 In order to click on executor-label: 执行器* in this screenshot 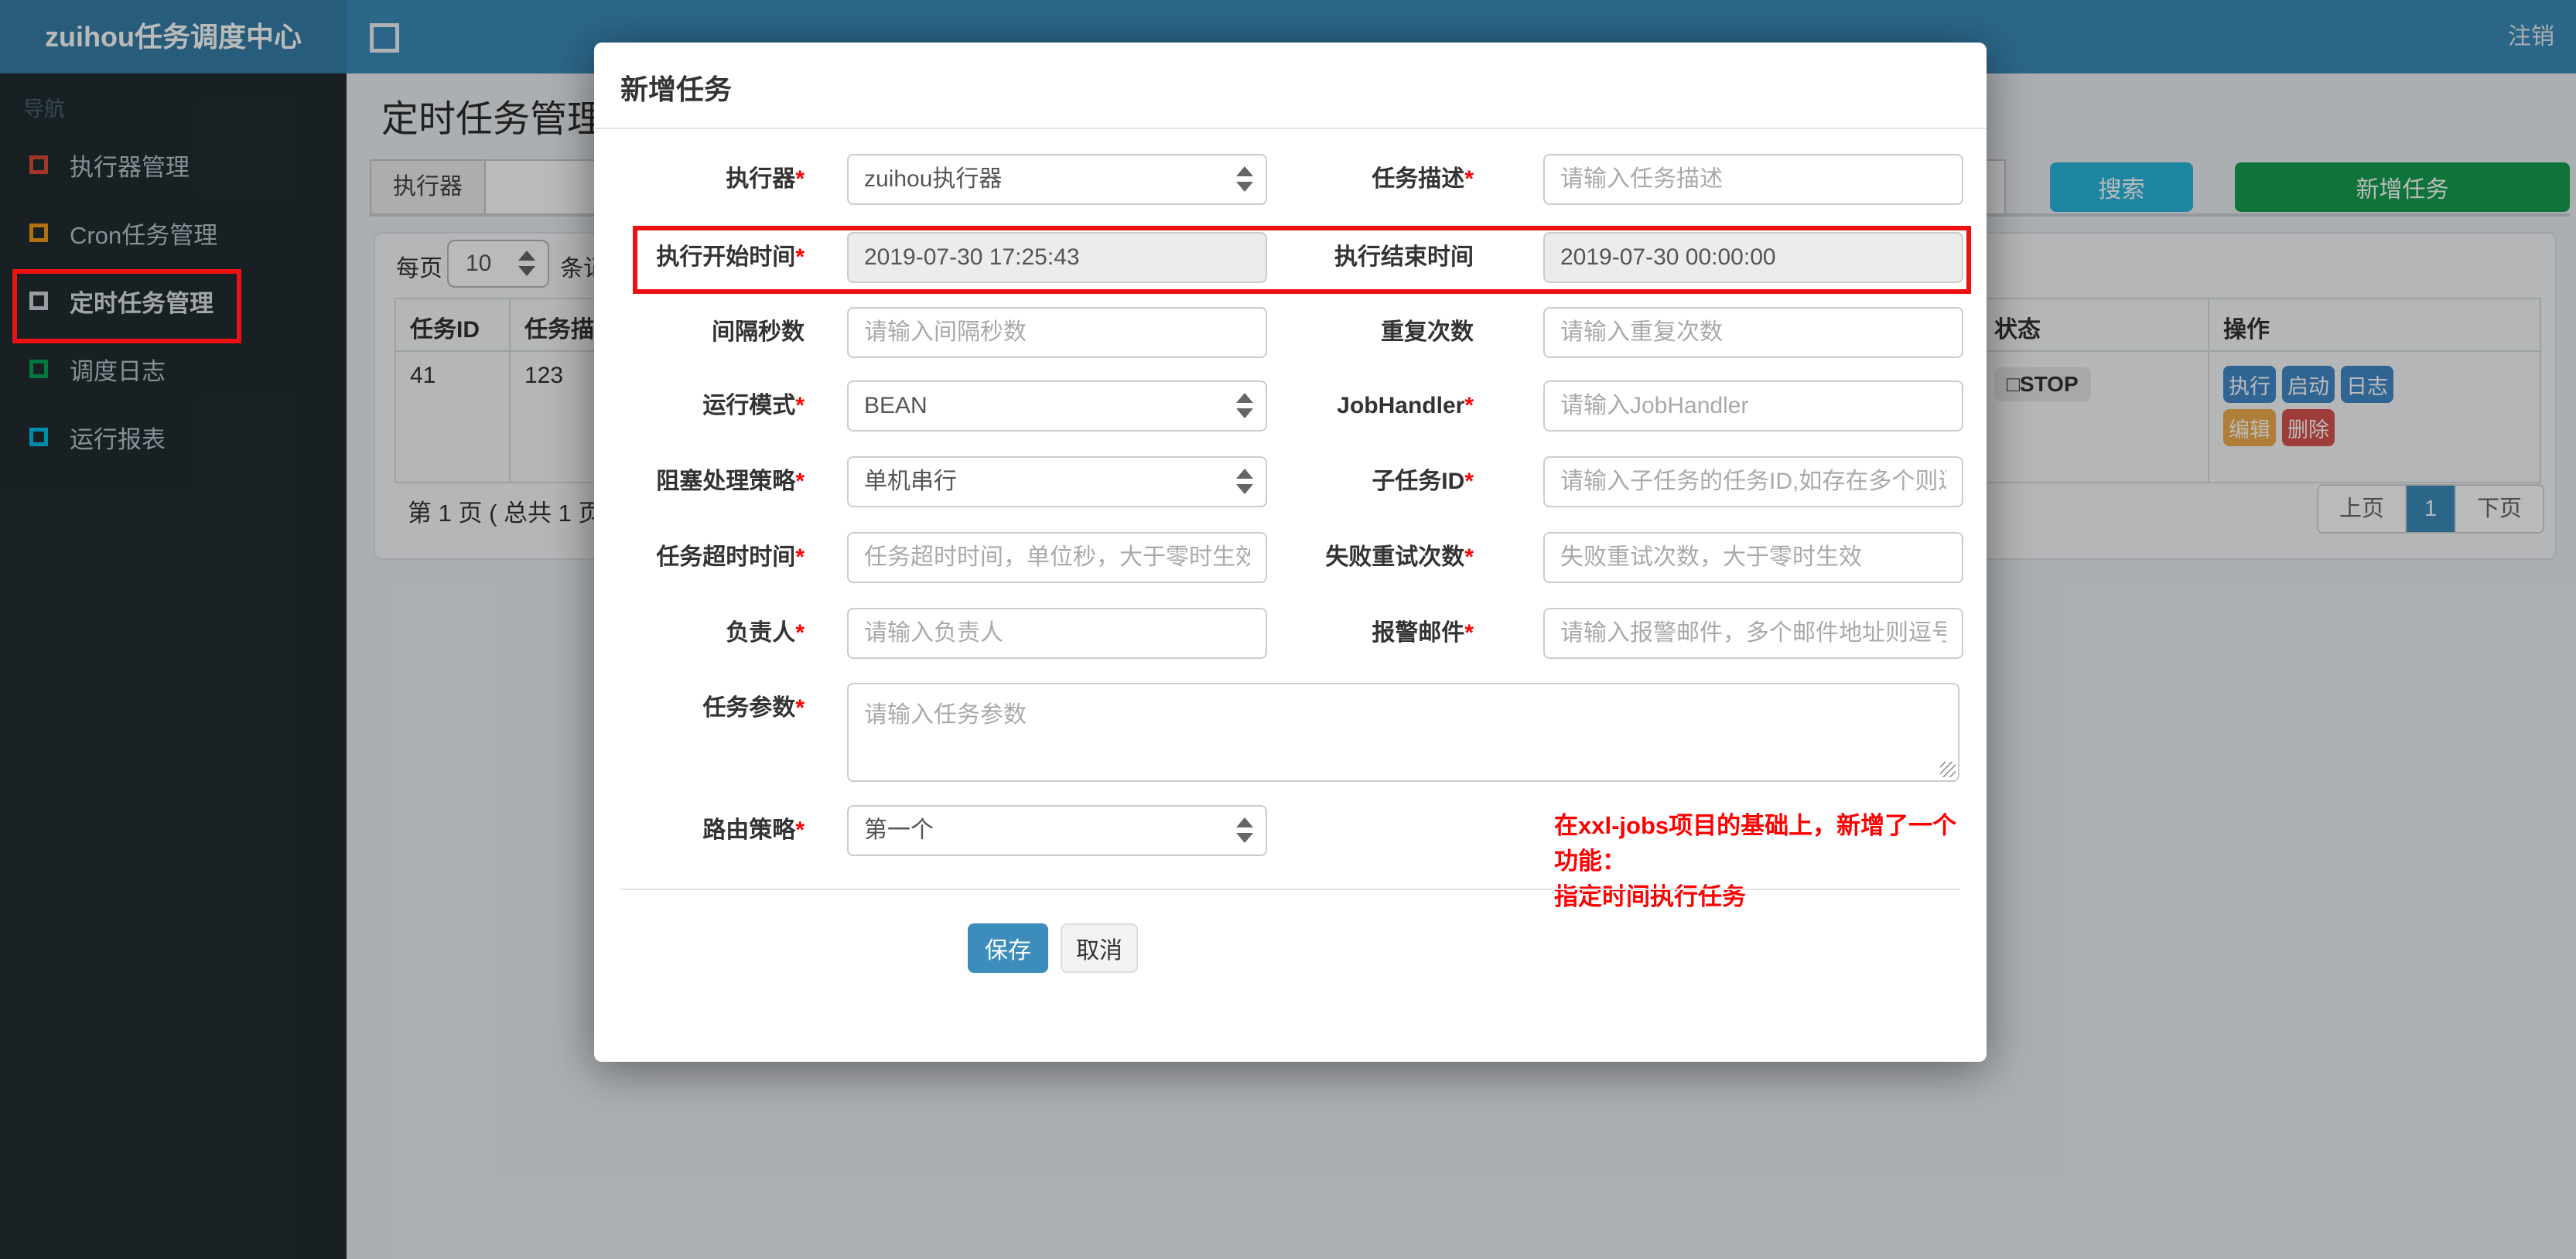, I will do `click(765, 179)`.